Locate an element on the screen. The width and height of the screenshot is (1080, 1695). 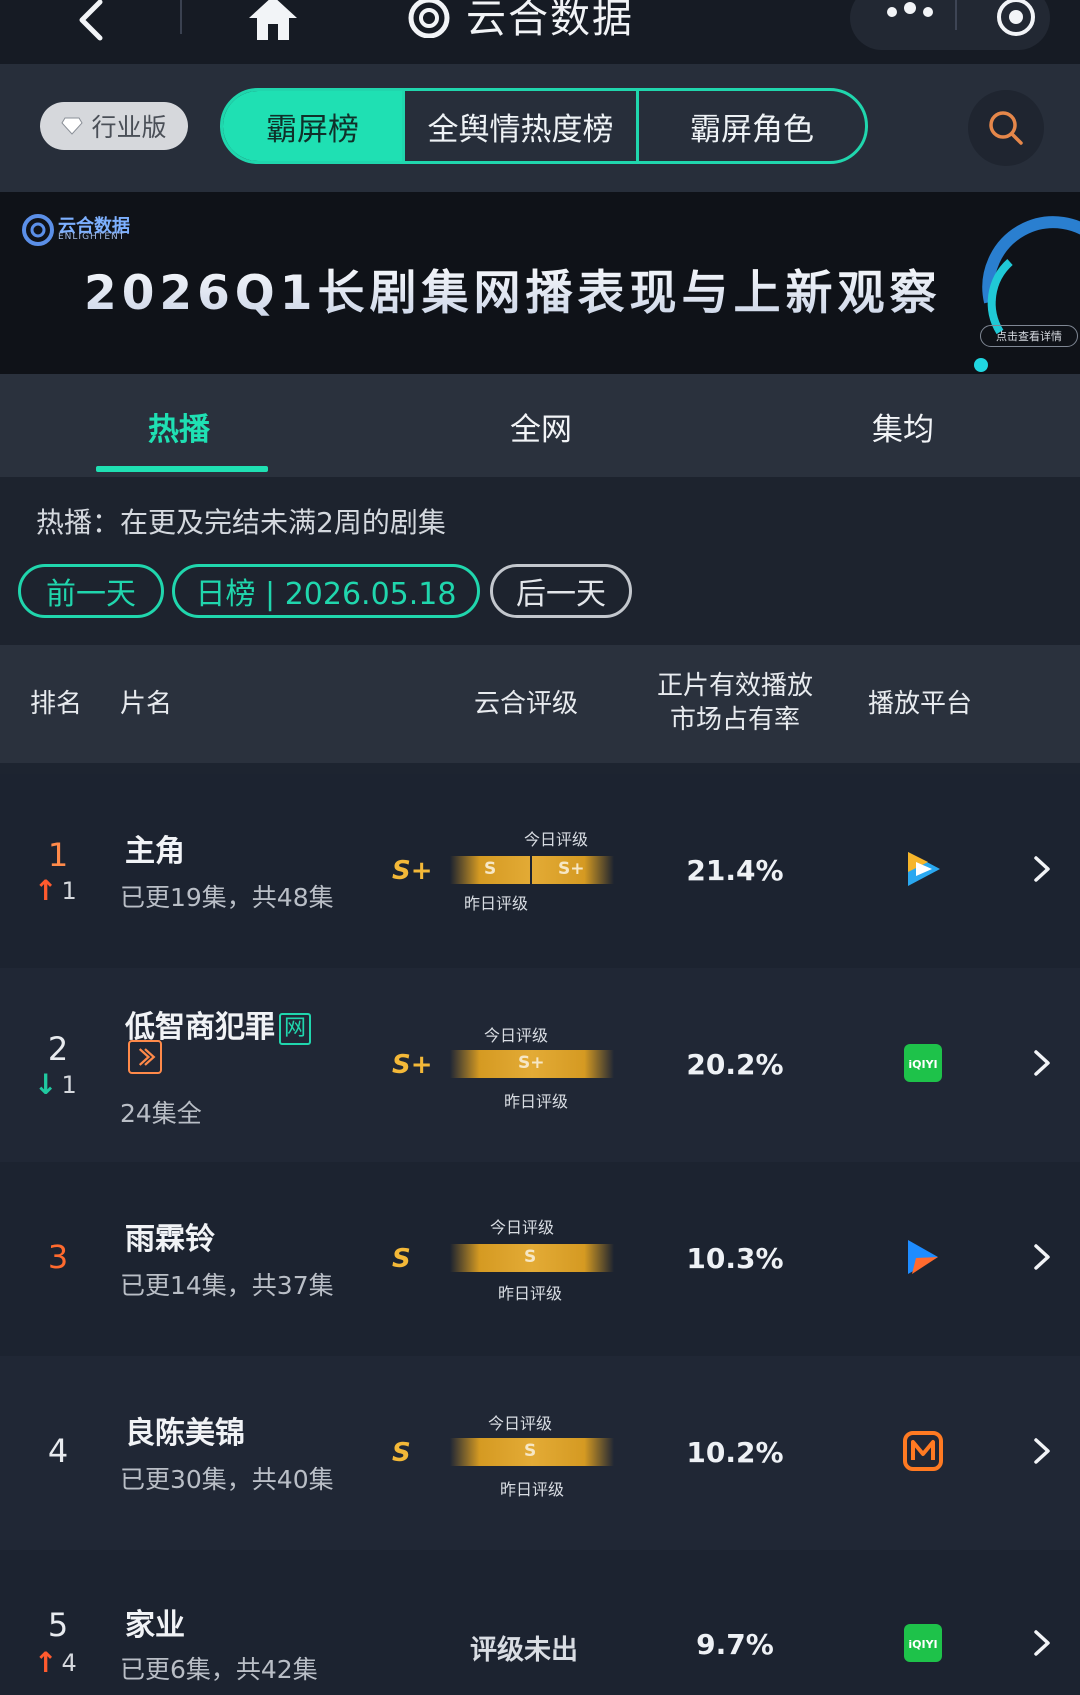
episode-status: 已更30集，共40集 is located at coordinates (227, 1479).